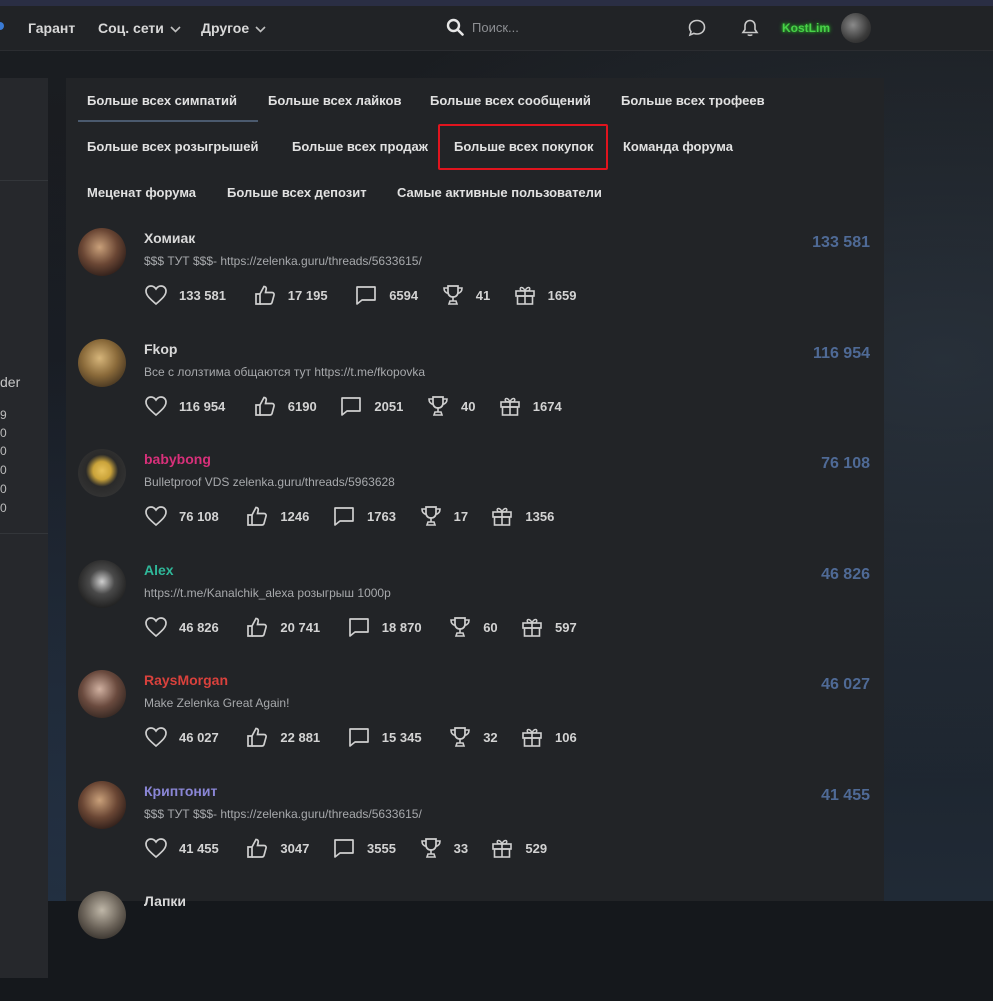 The width and height of the screenshot is (993, 1001). Describe the element at coordinates (490, 737) in the screenshot. I see `stat-value: 32` at that location.